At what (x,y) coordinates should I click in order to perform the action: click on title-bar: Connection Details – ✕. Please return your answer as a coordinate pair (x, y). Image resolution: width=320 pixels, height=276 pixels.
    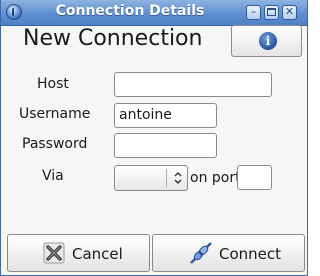
    Looking at the image, I should click on (154, 13).